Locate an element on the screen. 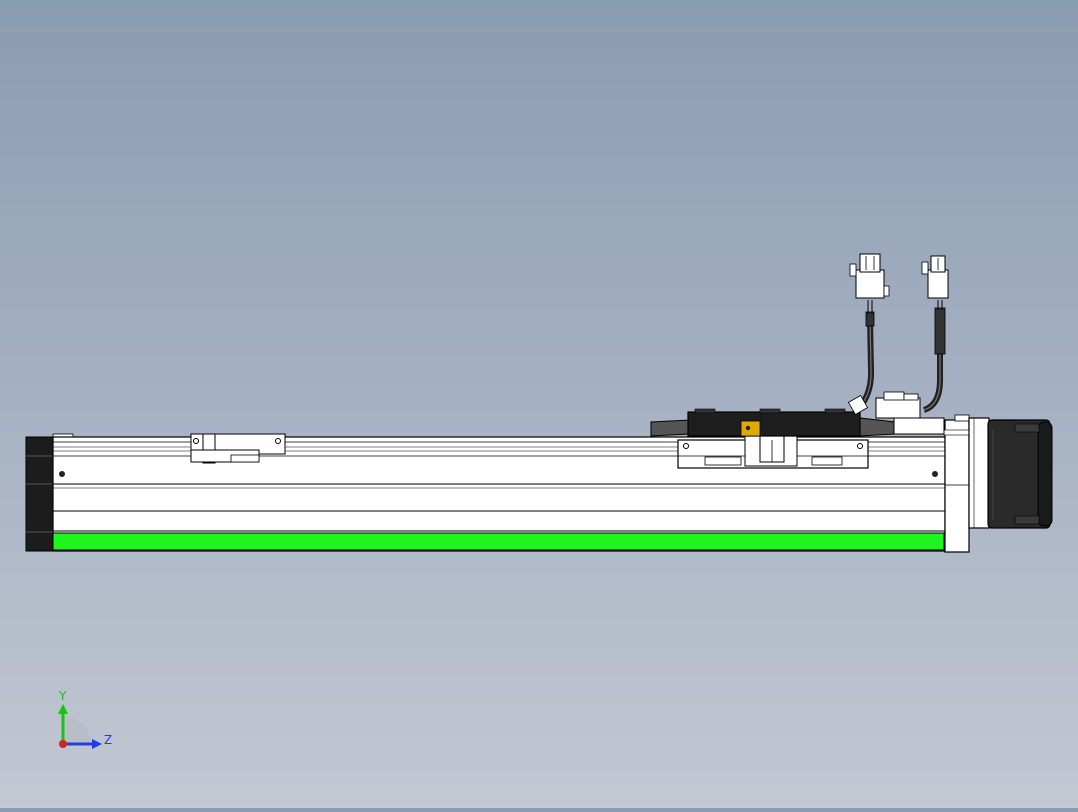 This screenshot has width=1078, height=812. coordinate-triad: Y Z is located at coordinates (85, 719).